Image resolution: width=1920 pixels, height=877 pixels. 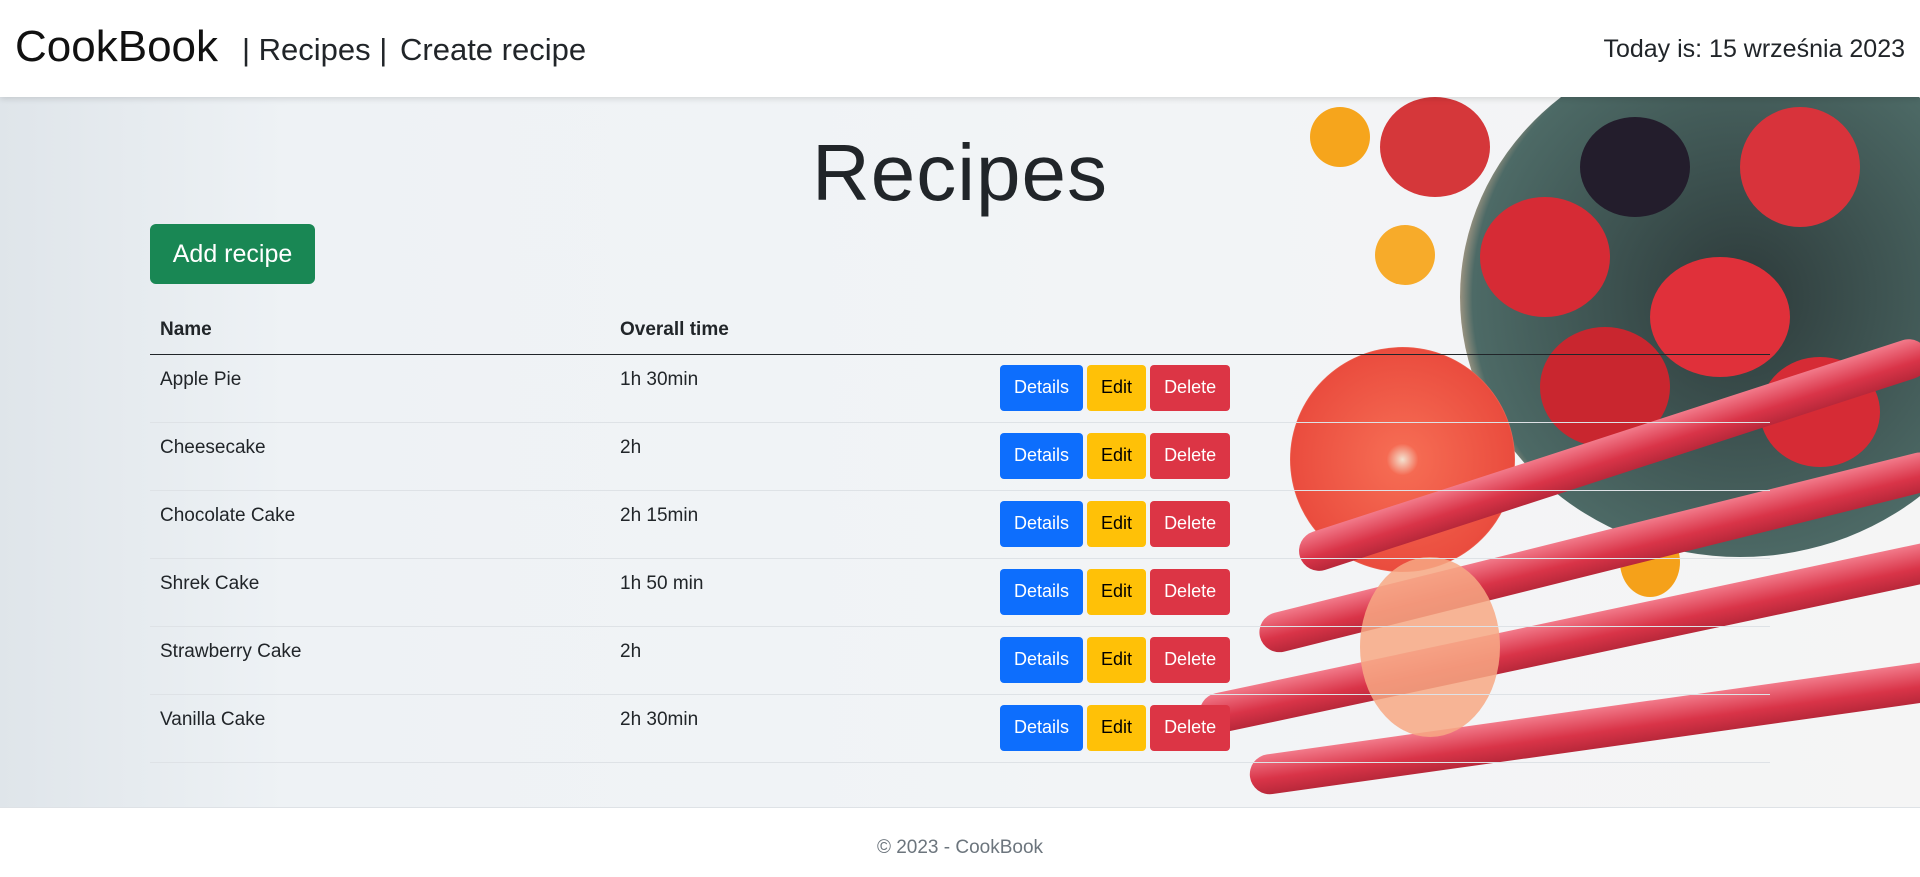 What do you see at coordinates (800, 728) in the screenshot?
I see `recipe-time: 2h 30min` at bounding box center [800, 728].